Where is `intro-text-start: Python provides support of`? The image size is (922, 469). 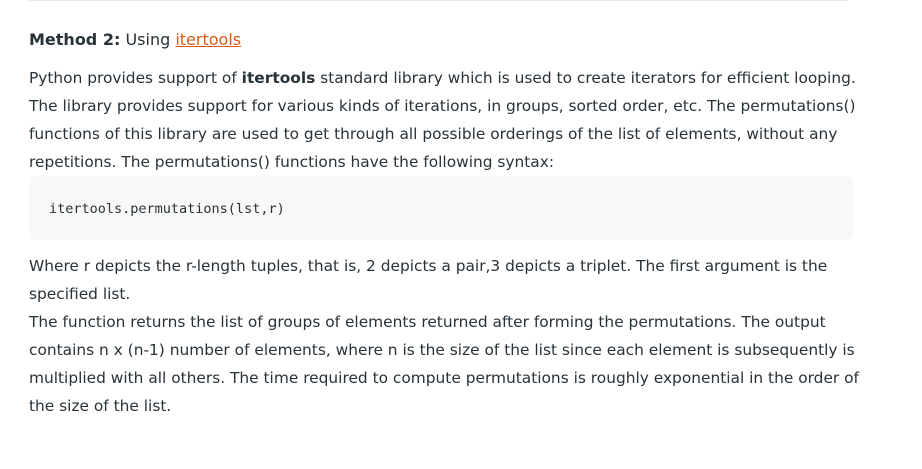 intro-text-start: Python provides support of is located at coordinates (135, 78).